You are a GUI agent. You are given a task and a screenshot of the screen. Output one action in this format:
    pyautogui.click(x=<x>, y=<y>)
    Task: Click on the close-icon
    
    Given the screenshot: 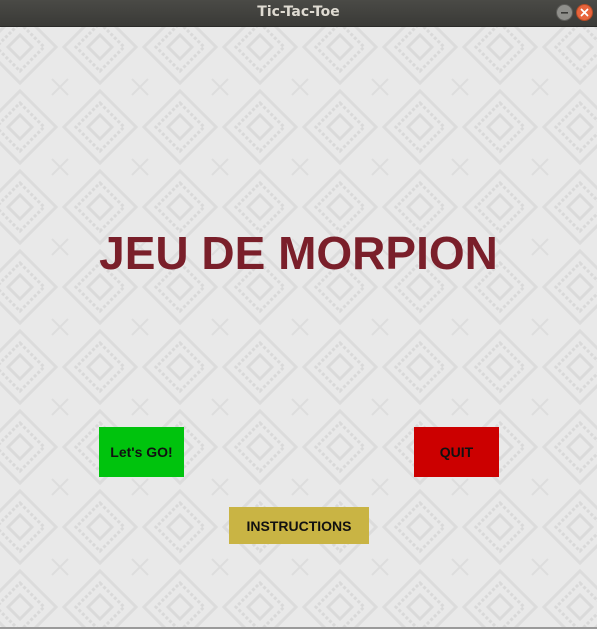 What is the action you would take?
    pyautogui.click(x=584, y=12)
    